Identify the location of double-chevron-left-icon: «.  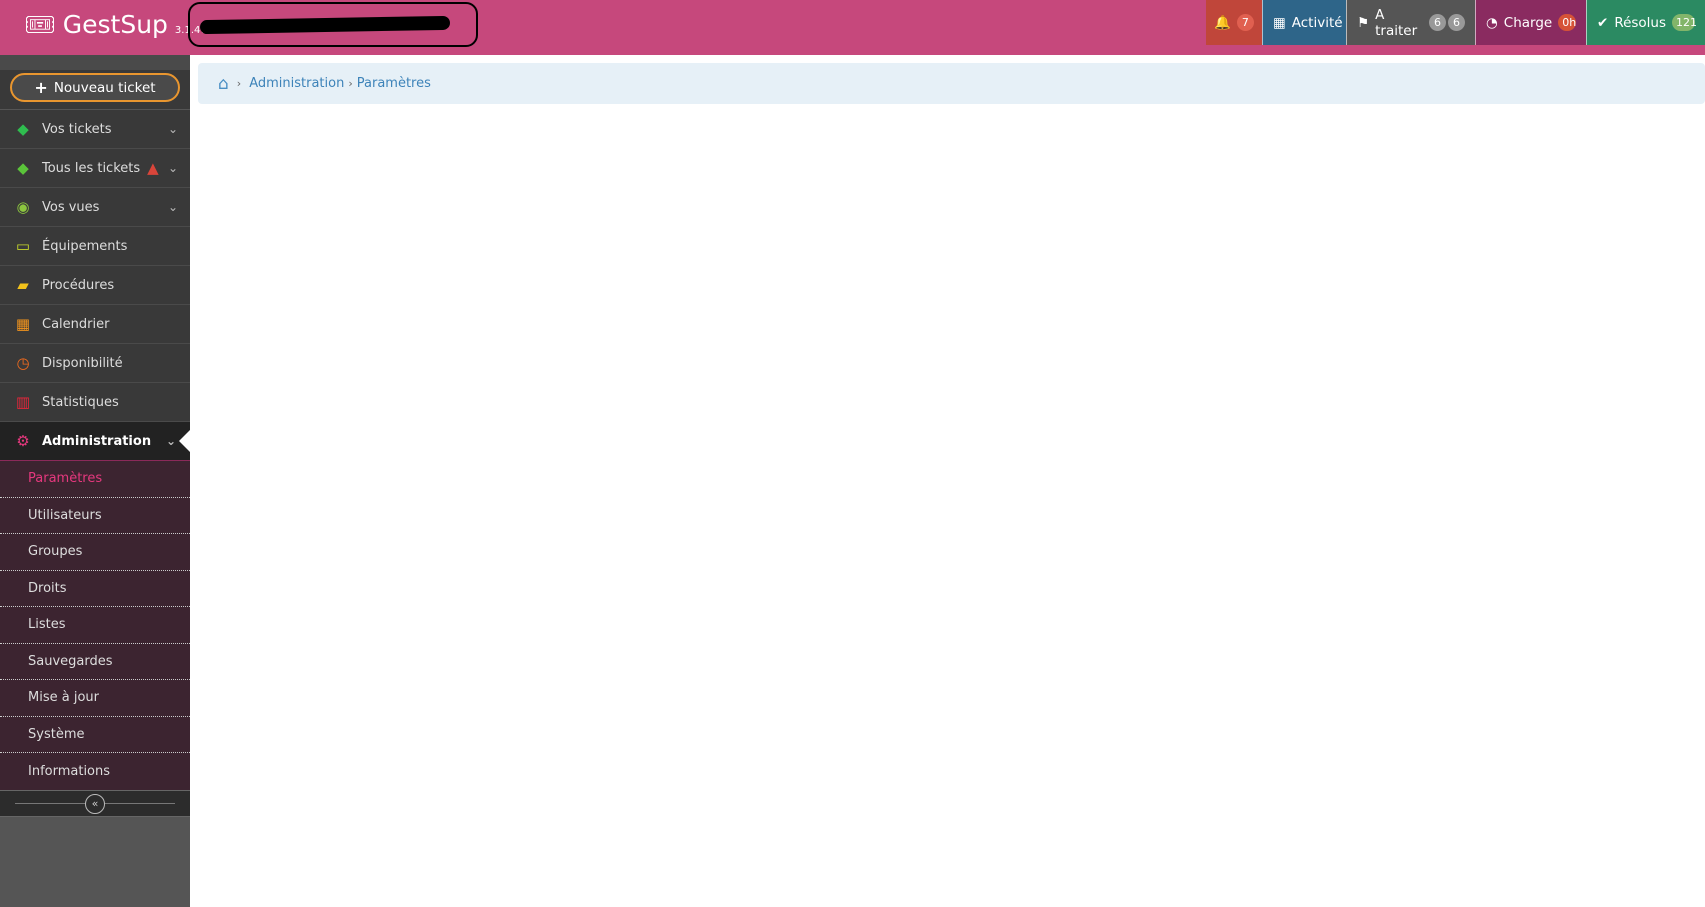
(95, 803).